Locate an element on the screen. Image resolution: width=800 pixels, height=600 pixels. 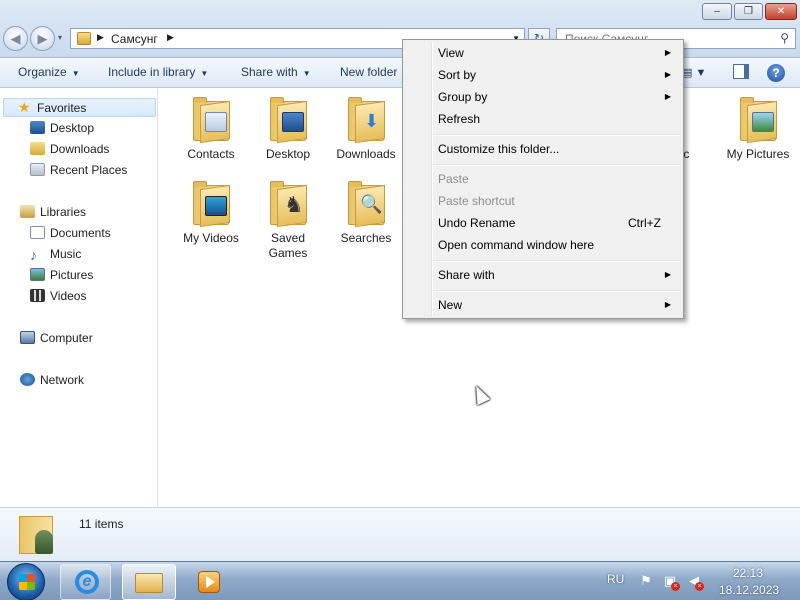
sidebar-item-pictures: Pictures is located at coordinates (61, 277).